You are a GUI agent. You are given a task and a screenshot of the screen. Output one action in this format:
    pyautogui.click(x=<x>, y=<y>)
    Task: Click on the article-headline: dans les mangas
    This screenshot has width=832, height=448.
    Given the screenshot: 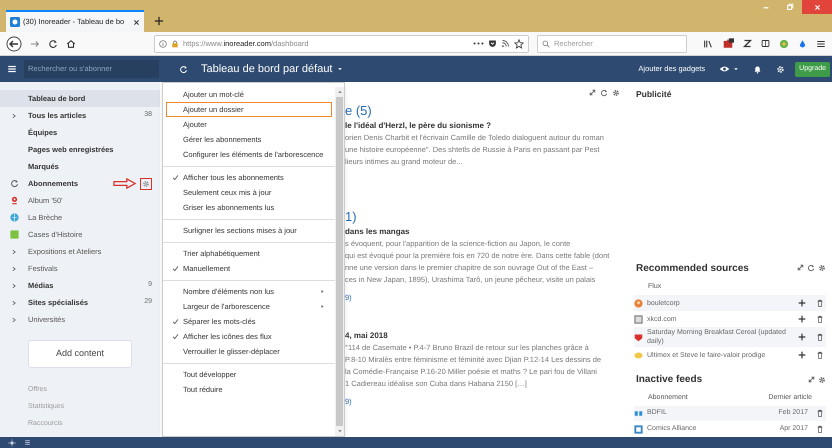 What is the action you would take?
    pyautogui.click(x=486, y=231)
    